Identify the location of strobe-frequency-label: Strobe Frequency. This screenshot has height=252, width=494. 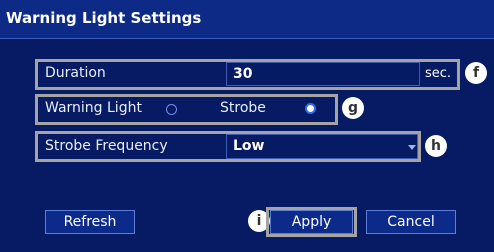
(106, 146).